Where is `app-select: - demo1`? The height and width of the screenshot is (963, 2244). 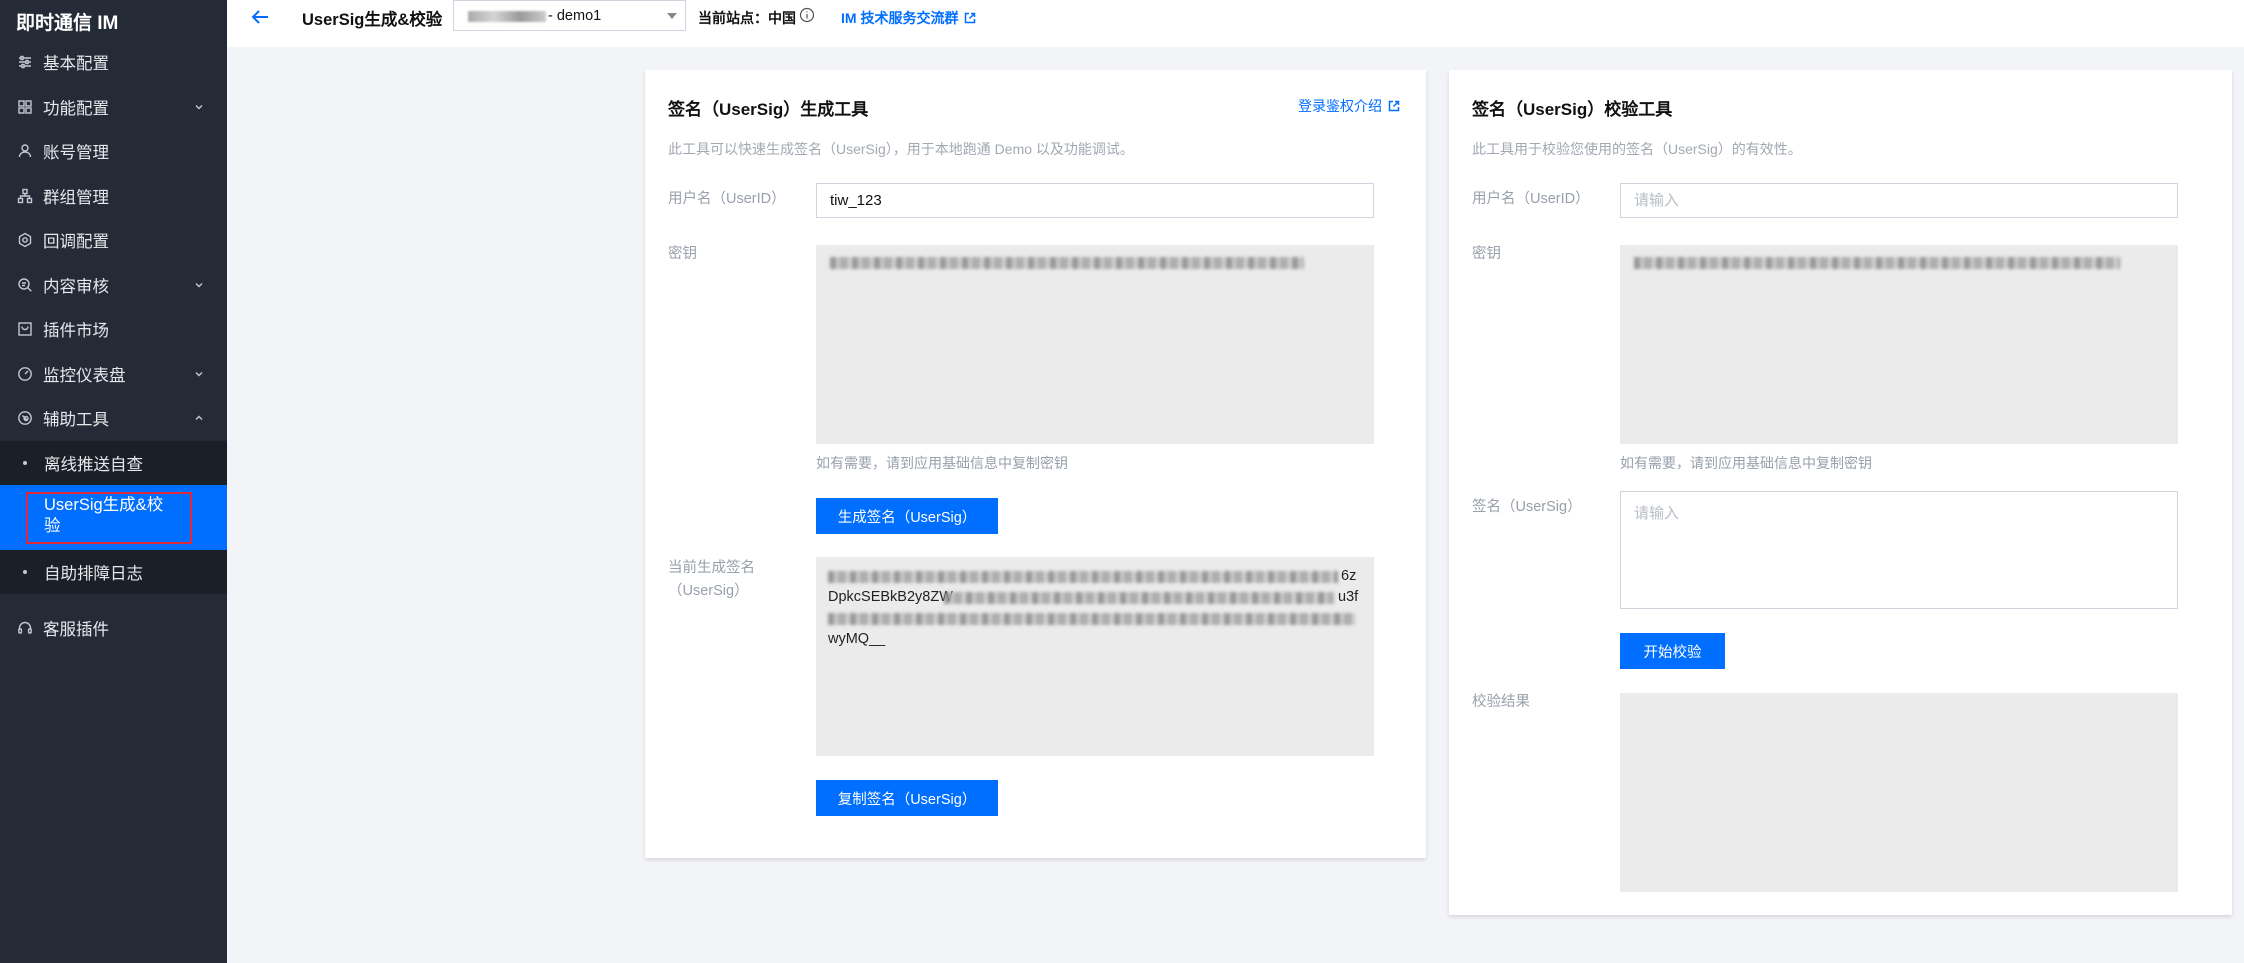 app-select: - demo1 is located at coordinates (569, 15).